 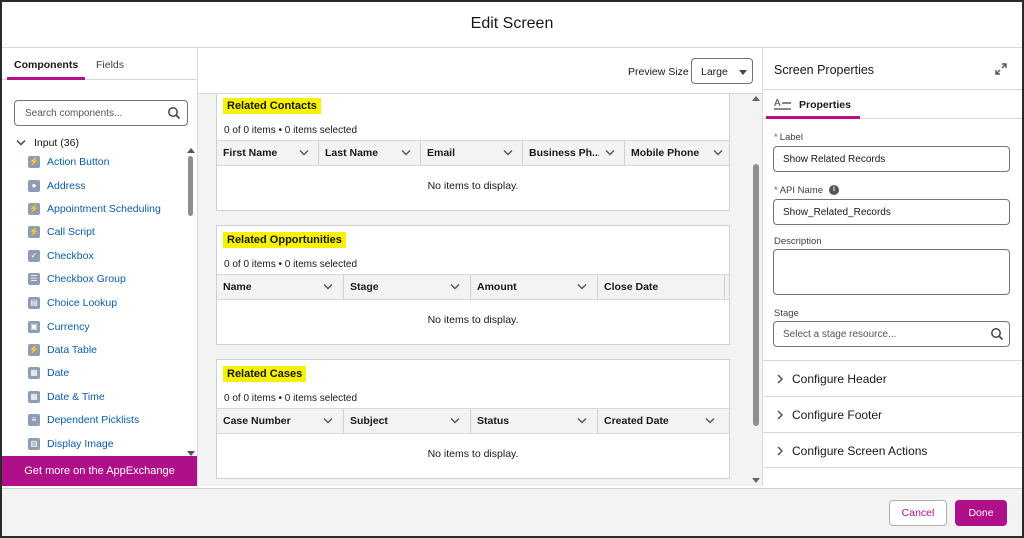 I want to click on lookup-icon: ▤, so click(x=34, y=303).